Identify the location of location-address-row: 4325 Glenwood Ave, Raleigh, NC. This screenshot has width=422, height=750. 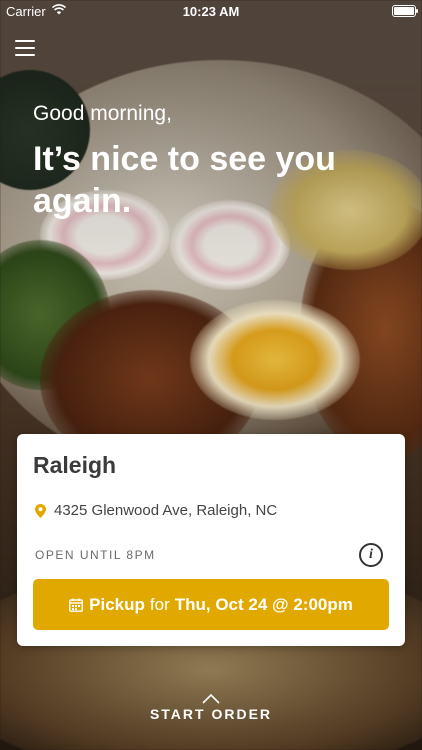
(156, 510).